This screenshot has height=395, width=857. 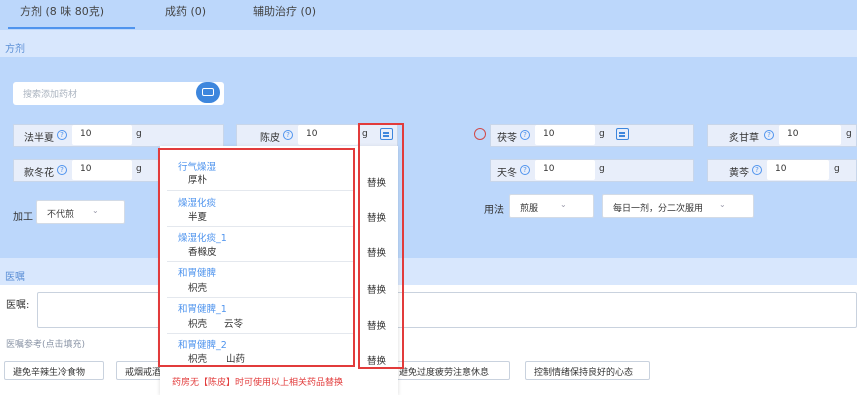 What do you see at coordinates (118, 93) in the screenshot?
I see `herb-search-input: 搜索添加药材` at bounding box center [118, 93].